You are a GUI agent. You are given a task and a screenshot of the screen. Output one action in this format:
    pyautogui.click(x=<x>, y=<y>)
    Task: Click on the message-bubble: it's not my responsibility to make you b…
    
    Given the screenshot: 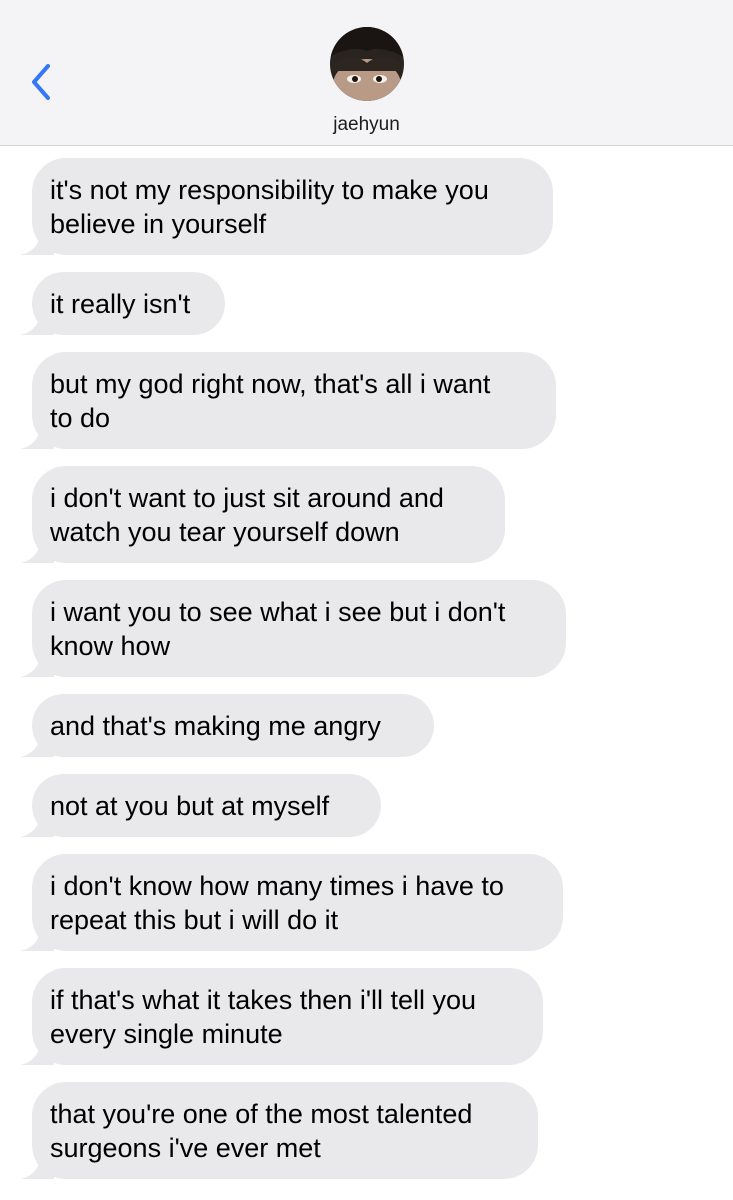 What is the action you would take?
    pyautogui.click(x=286, y=206)
    